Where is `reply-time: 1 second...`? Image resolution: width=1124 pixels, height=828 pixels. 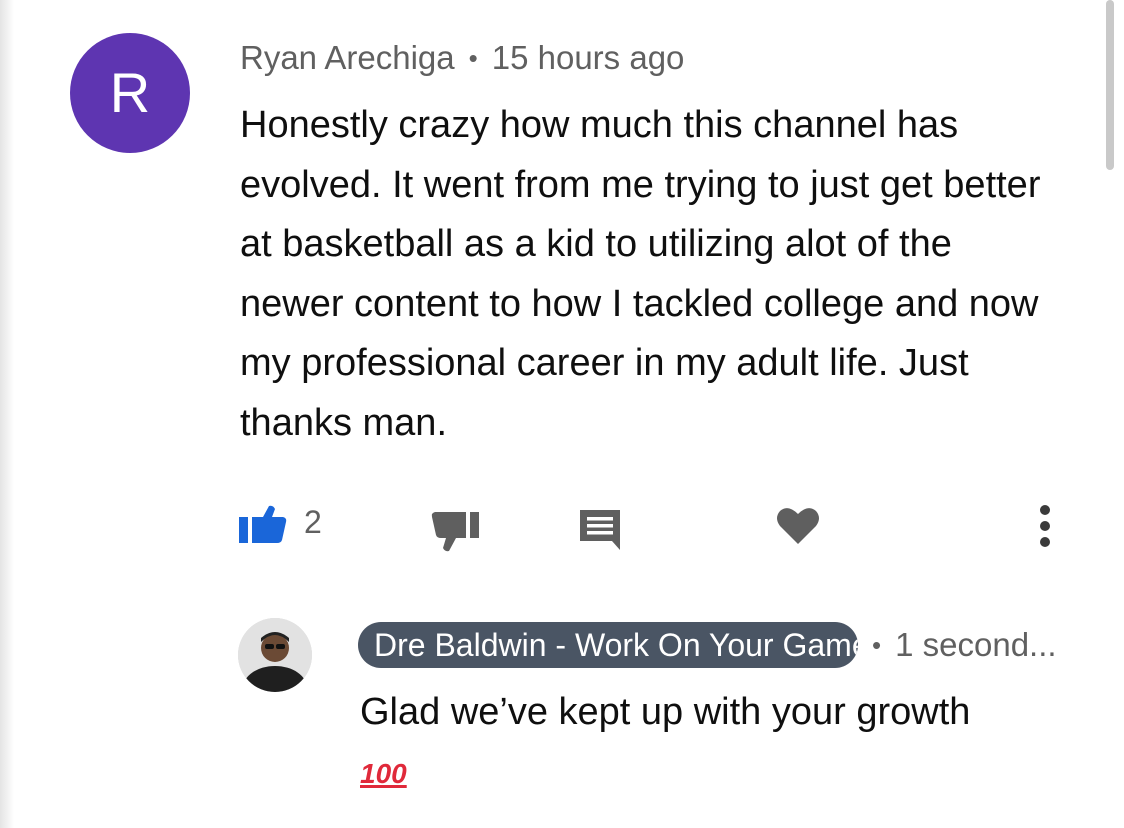
reply-time: 1 second... is located at coordinates (976, 644).